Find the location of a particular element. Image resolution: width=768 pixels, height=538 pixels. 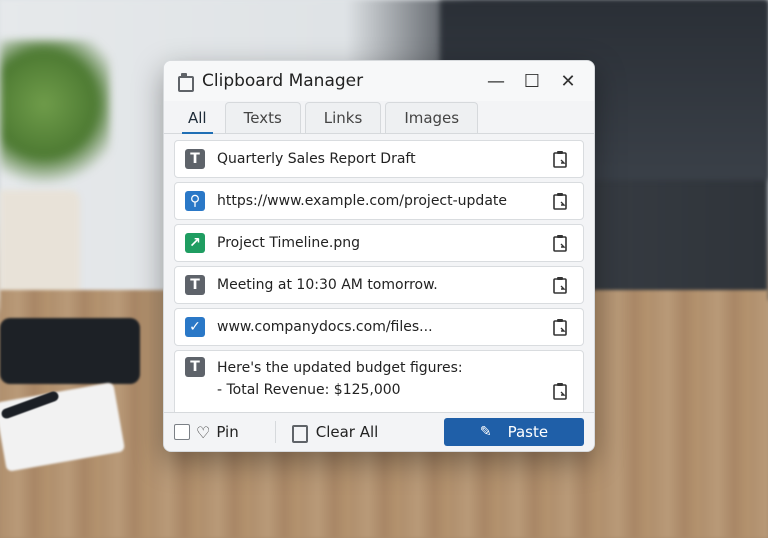

list-item: T Quarterly Sales Report Draft is located at coordinates (379, 159).